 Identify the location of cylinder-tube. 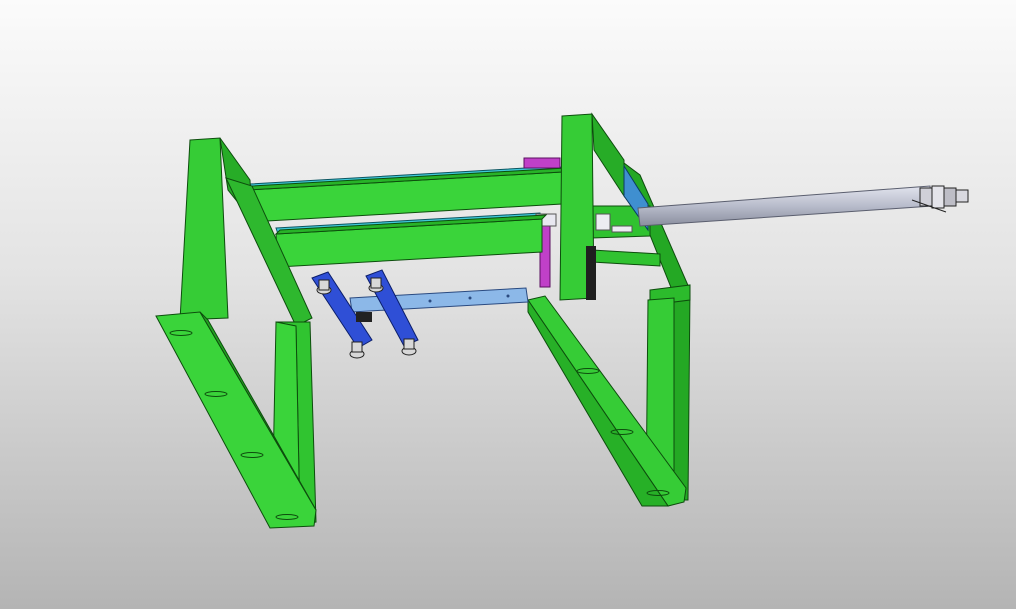
(785, 206).